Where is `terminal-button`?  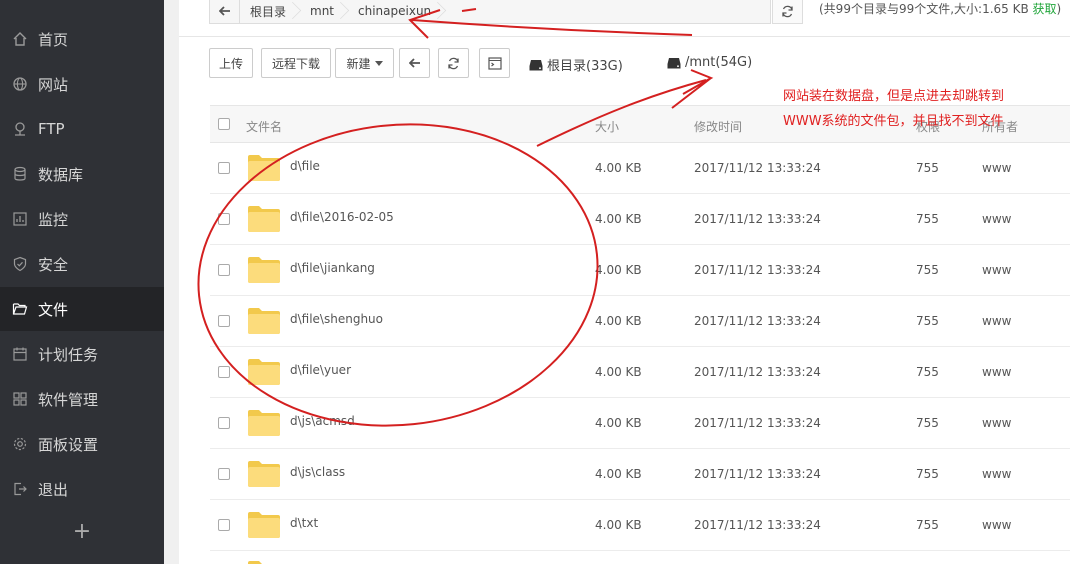 terminal-button is located at coordinates (494, 63).